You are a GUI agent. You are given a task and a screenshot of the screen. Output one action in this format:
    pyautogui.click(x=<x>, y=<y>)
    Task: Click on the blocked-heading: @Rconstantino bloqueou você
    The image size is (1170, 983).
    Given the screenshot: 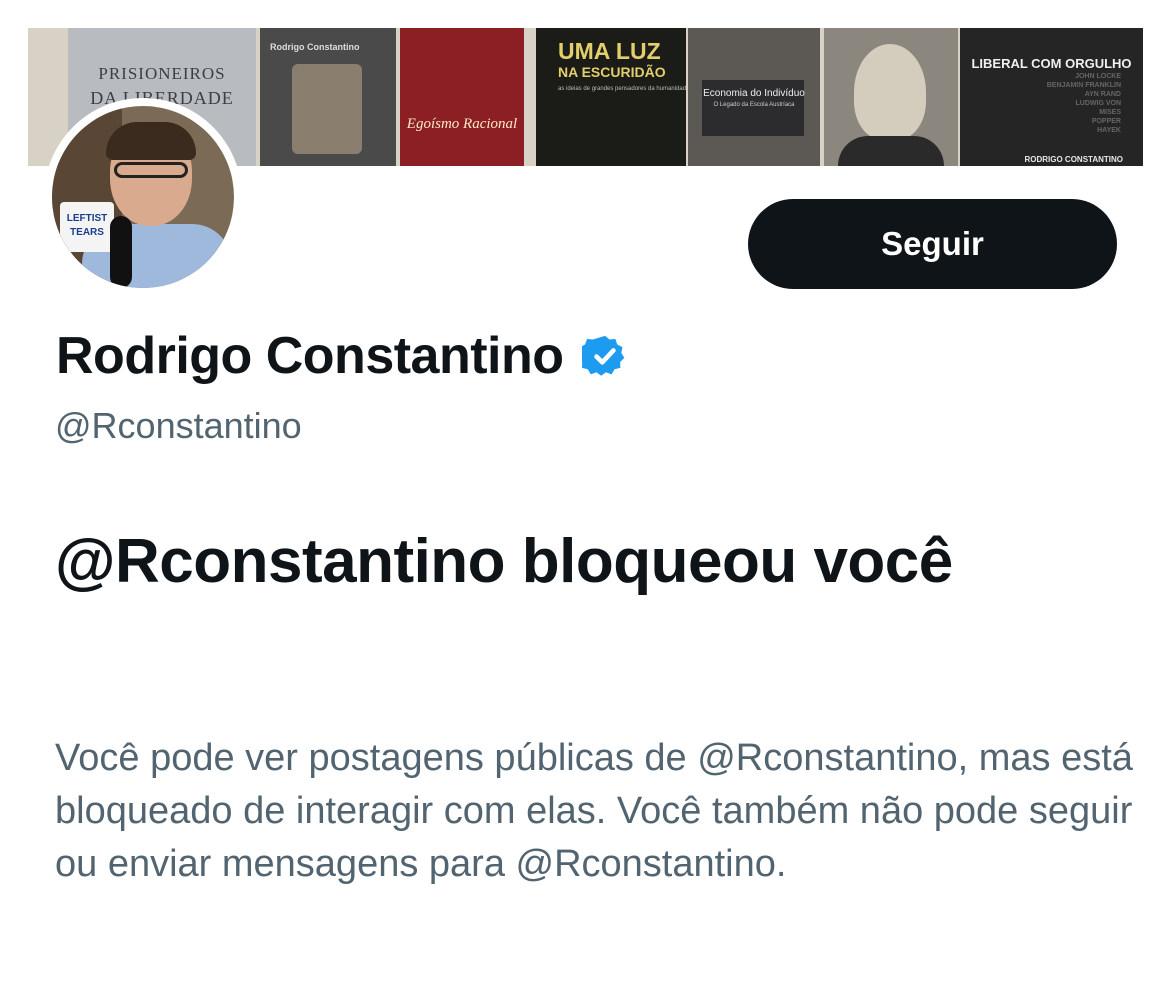 What is the action you would take?
    pyautogui.click(x=504, y=561)
    